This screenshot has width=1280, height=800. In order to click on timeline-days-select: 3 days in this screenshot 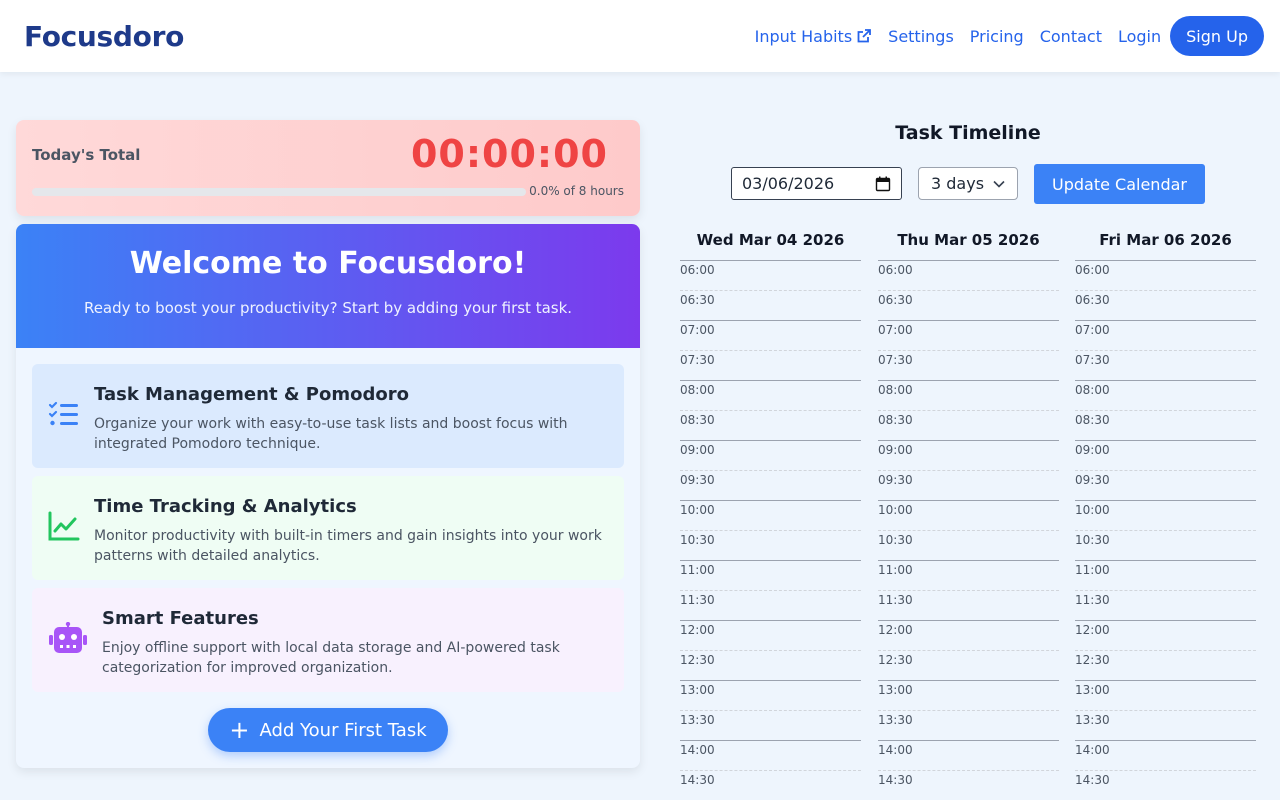, I will do `click(968, 183)`.